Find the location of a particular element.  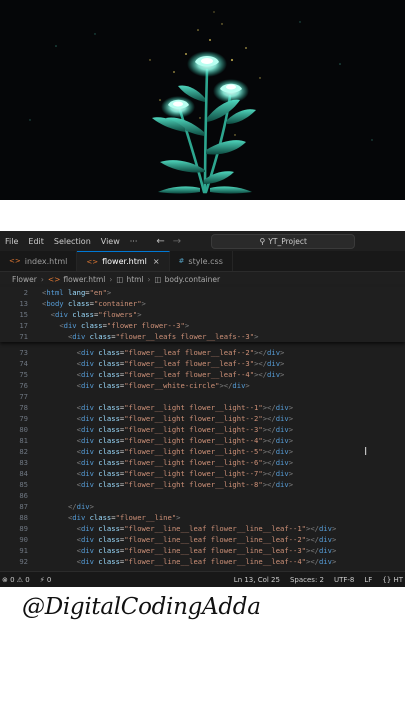

tab-flower-html: <> flower.html × is located at coordinates (123, 261).